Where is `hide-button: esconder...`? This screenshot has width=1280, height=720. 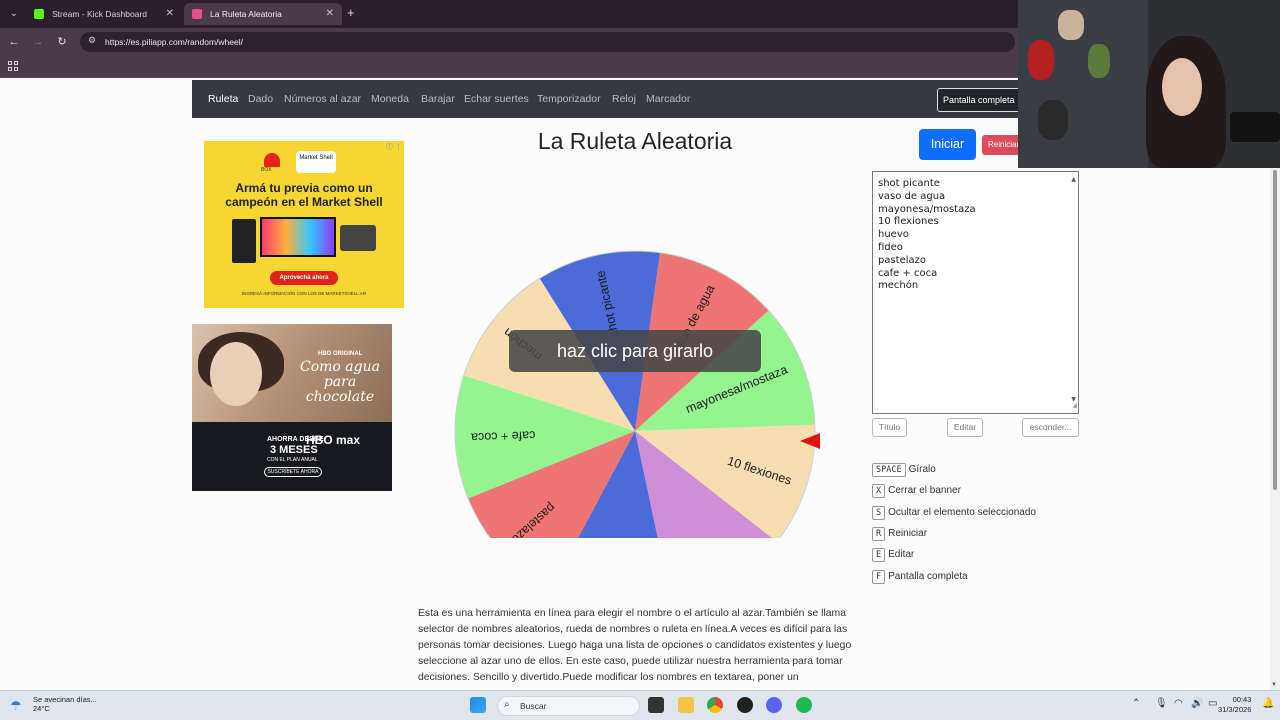
hide-button: esconder... is located at coordinates (1050, 427).